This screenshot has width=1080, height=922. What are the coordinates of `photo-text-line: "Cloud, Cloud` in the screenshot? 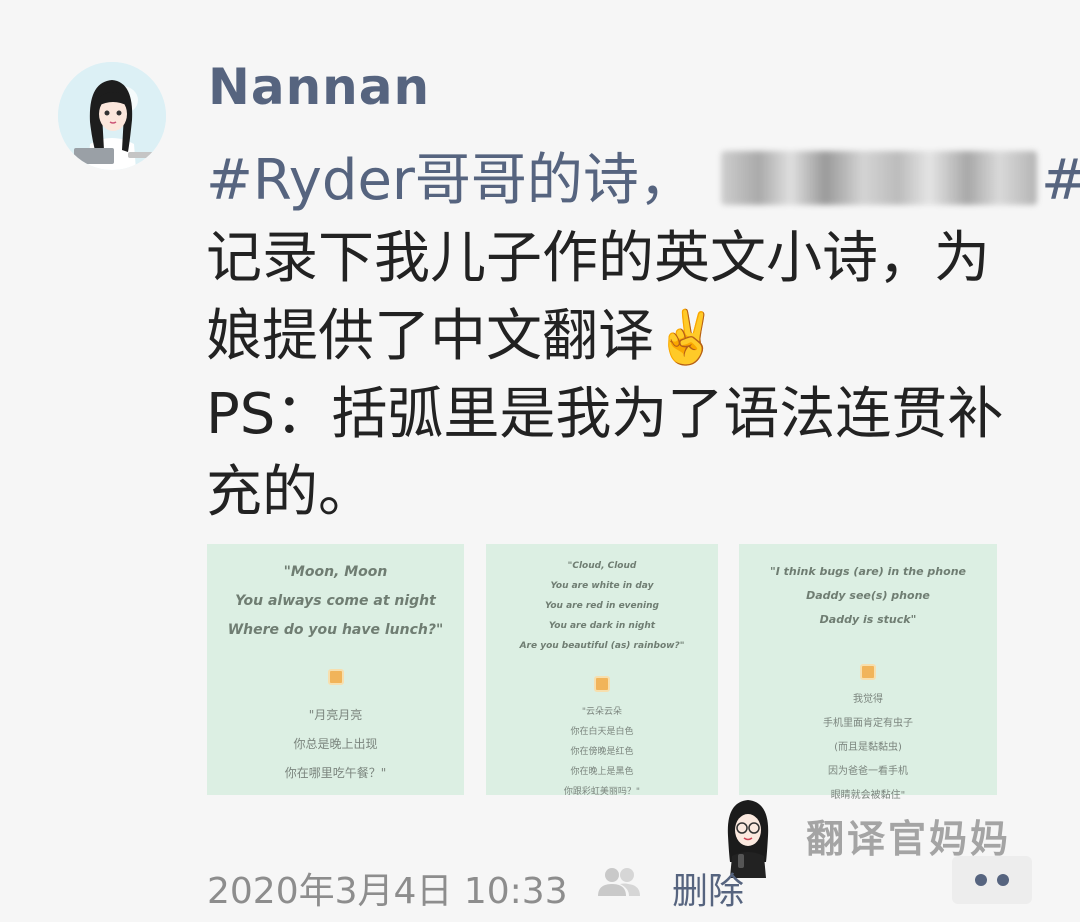 It's located at (602, 566).